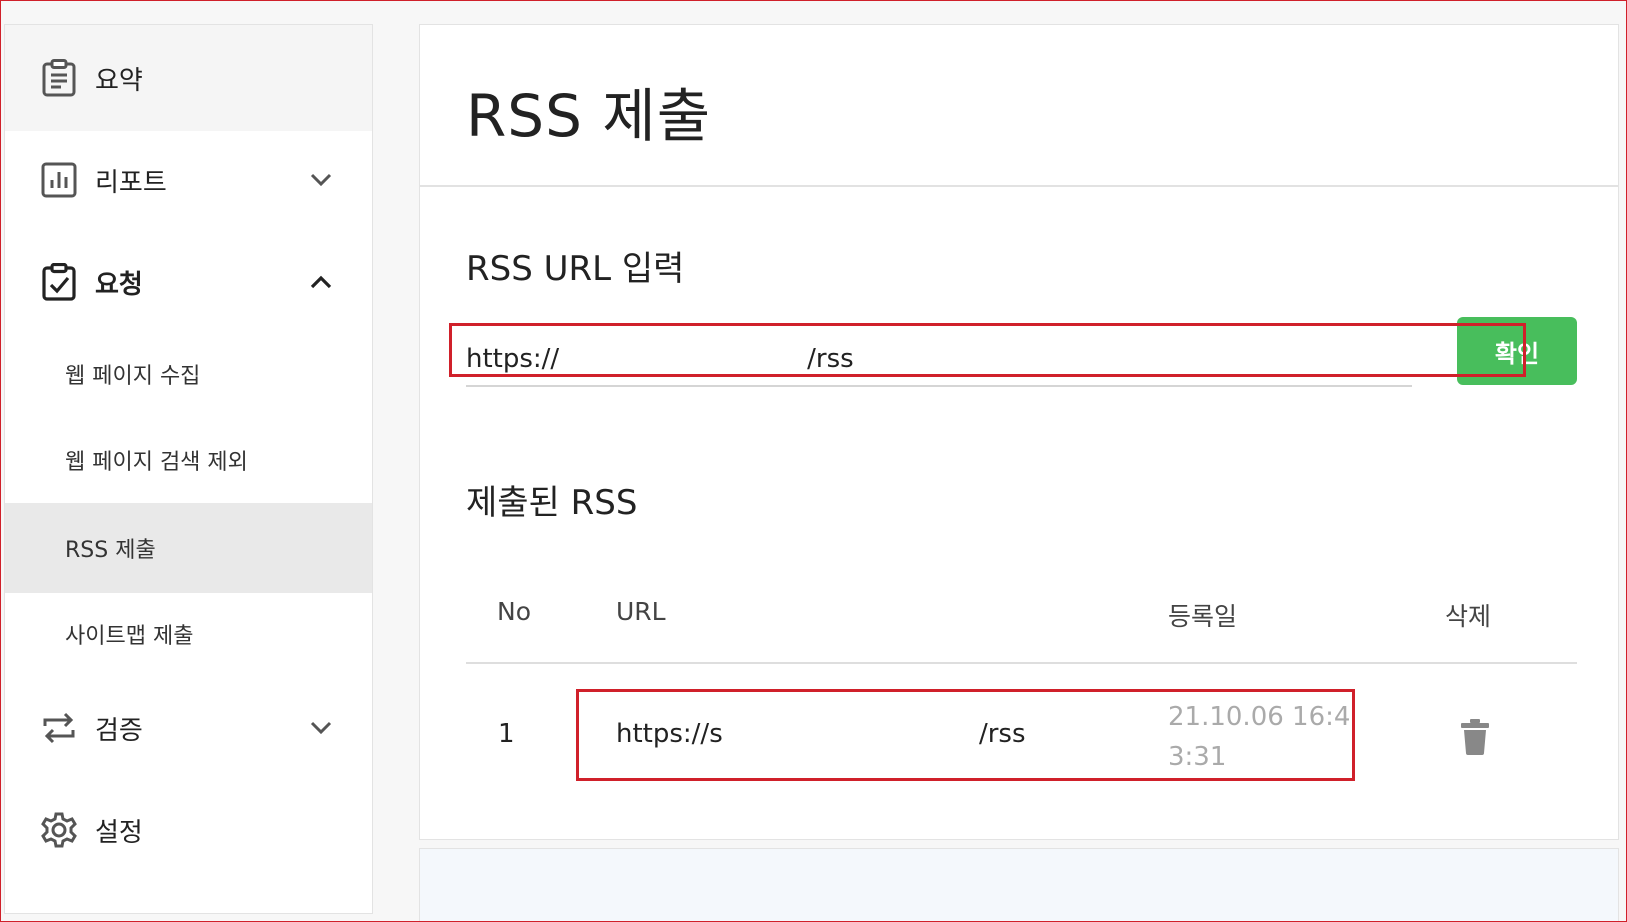 The width and height of the screenshot is (1627, 922). What do you see at coordinates (119, 832) in the screenshot?
I see `sidebar-item-label: 설정` at bounding box center [119, 832].